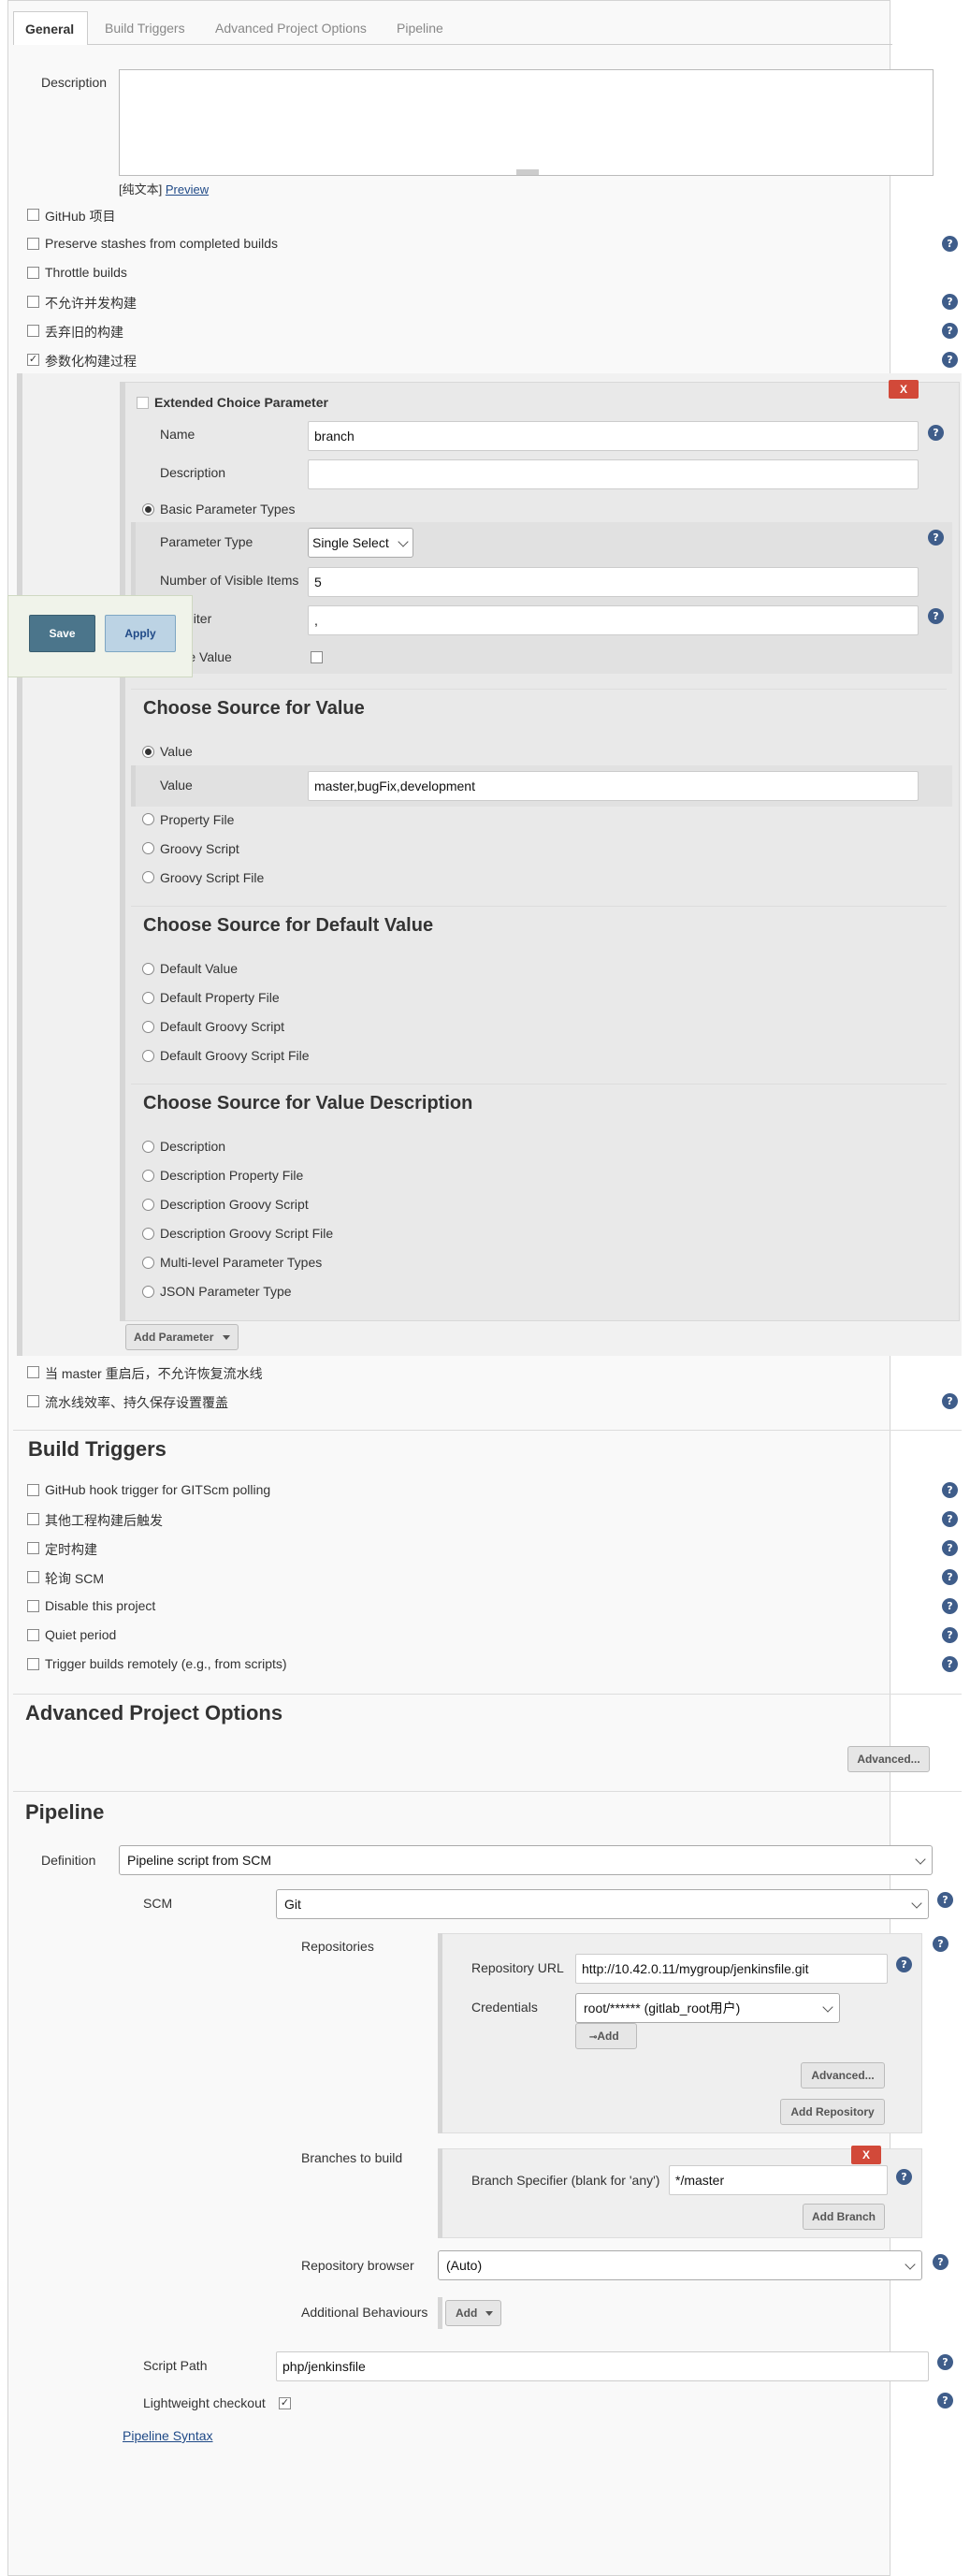 This screenshot has height=2576, width=970. I want to click on lightweight-checkout-checkbox: ✓, so click(285, 2403).